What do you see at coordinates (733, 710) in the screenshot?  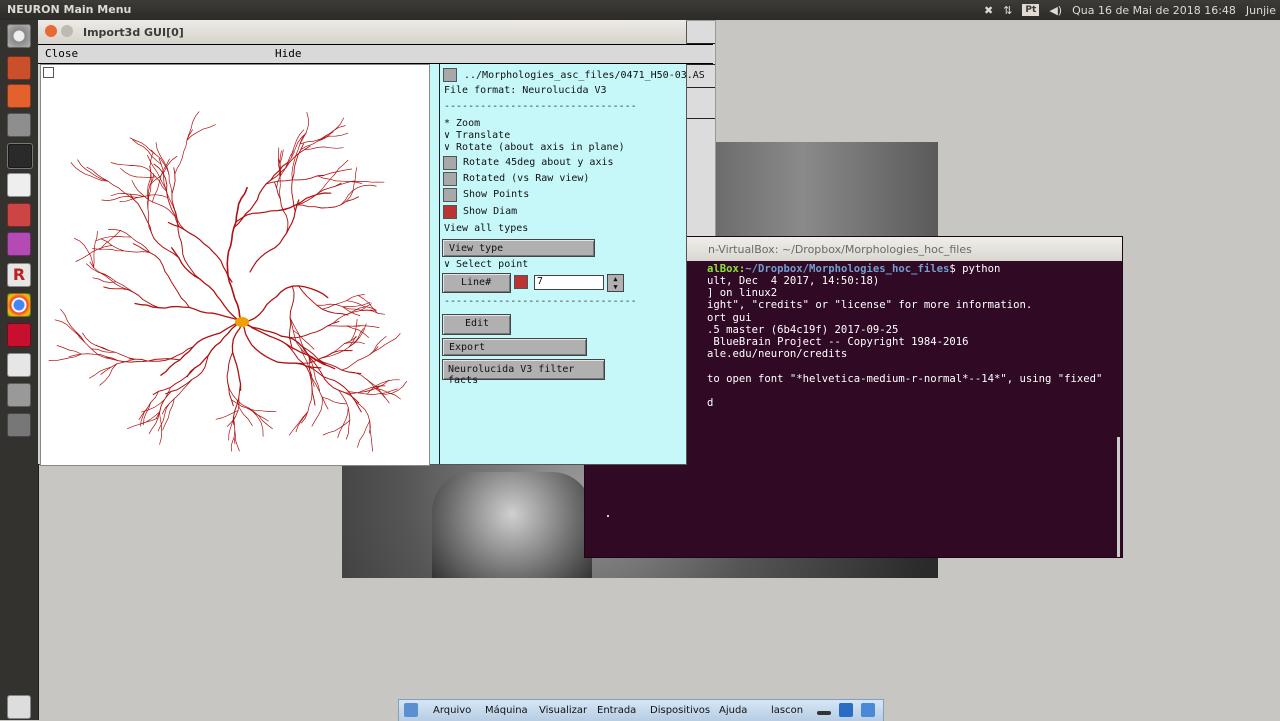 I see `menu-ajuda: Ajuda` at bounding box center [733, 710].